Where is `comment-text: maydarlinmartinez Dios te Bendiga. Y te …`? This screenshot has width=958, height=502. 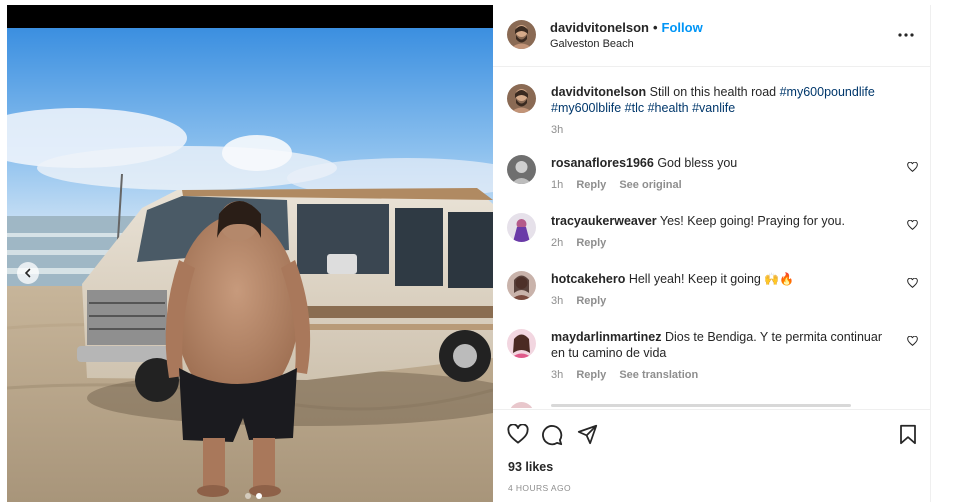 comment-text: maydarlinmartinez Dios te Bendiga. Y te … is located at coordinates (721, 345).